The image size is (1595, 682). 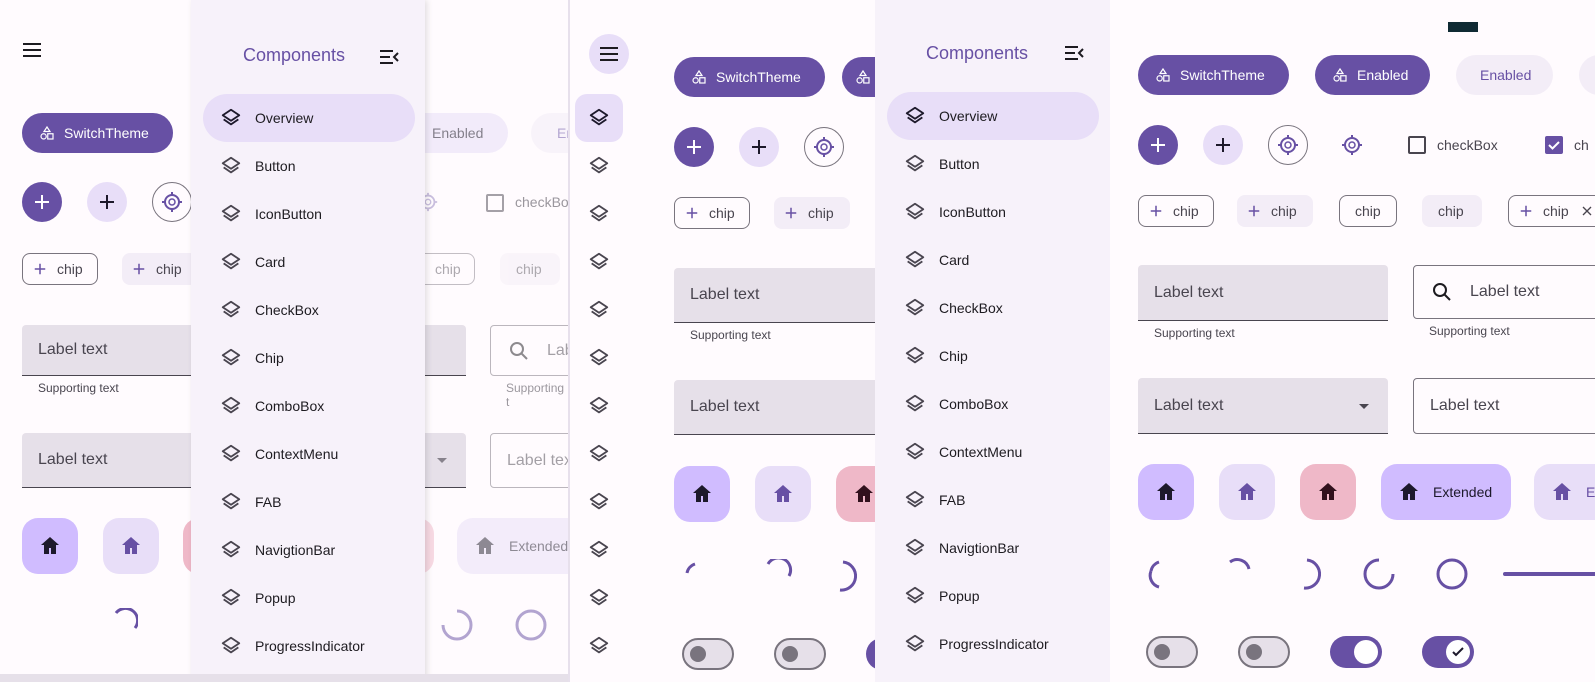 I want to click on search-field: Lab, so click(x=529, y=350).